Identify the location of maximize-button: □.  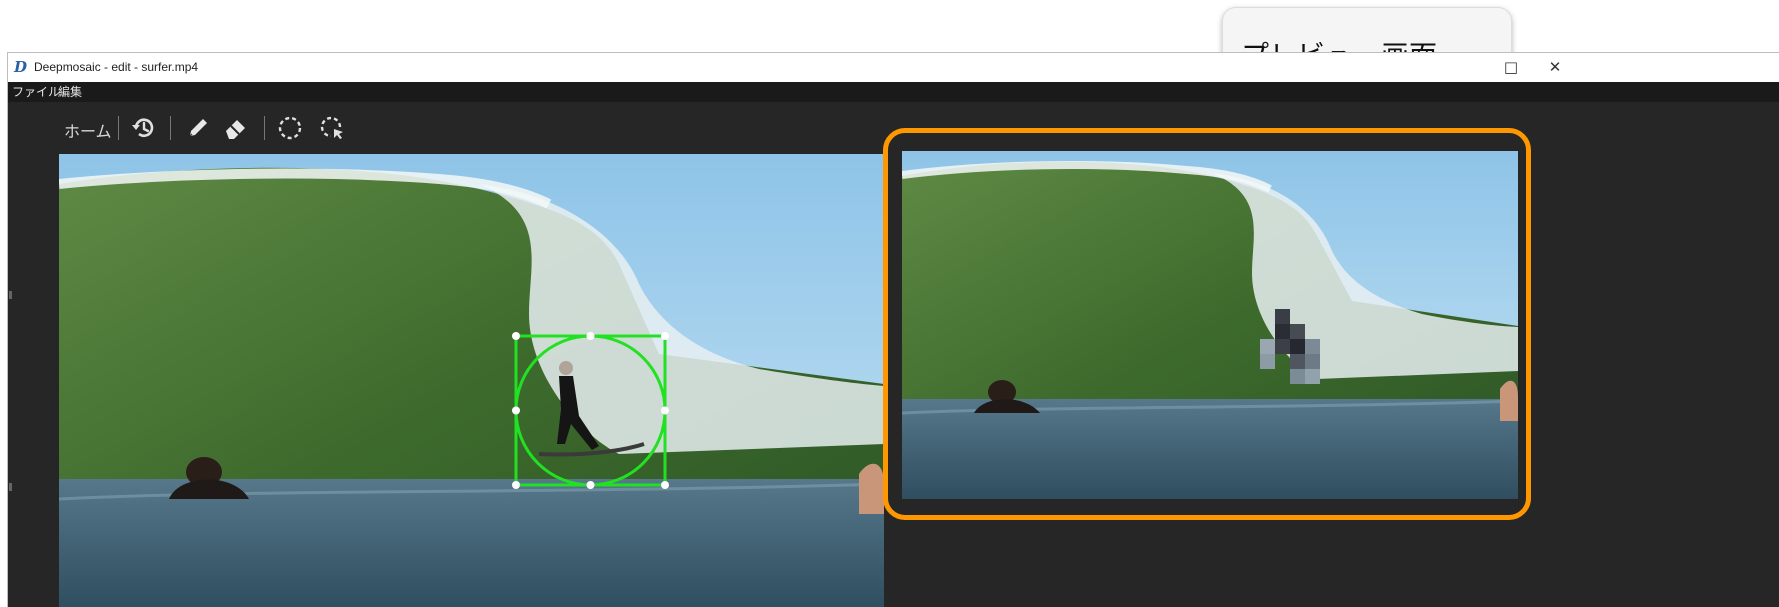
(1511, 67).